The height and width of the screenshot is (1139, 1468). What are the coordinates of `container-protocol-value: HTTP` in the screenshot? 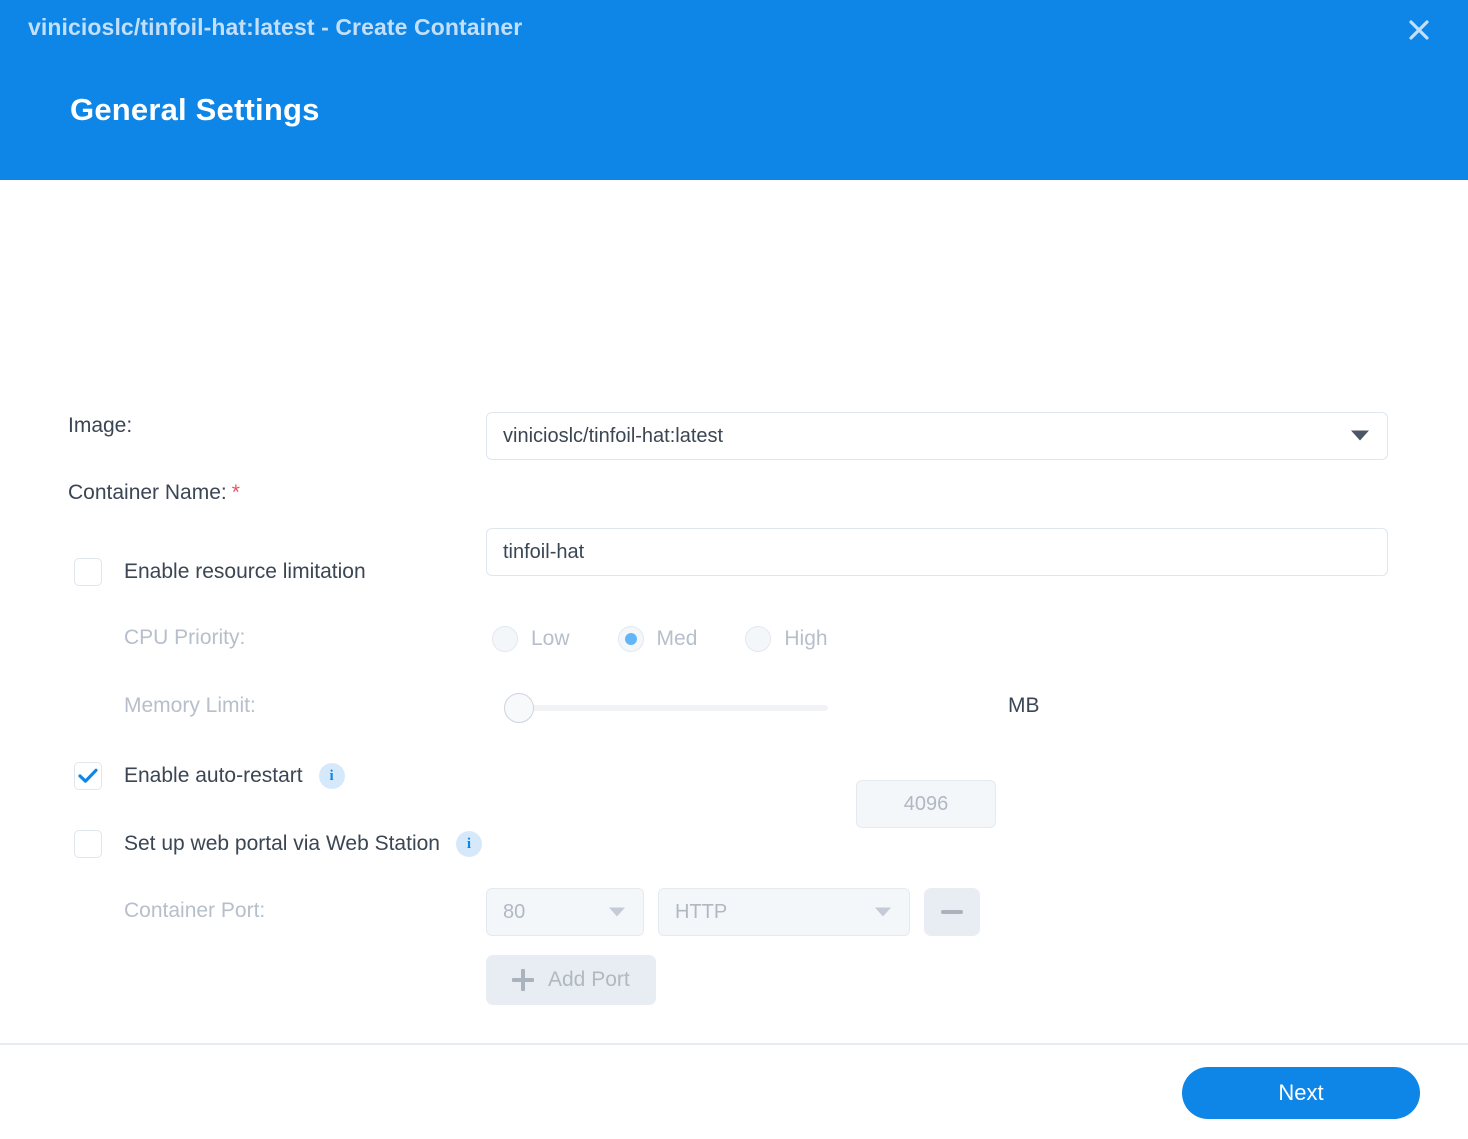 It's located at (701, 911).